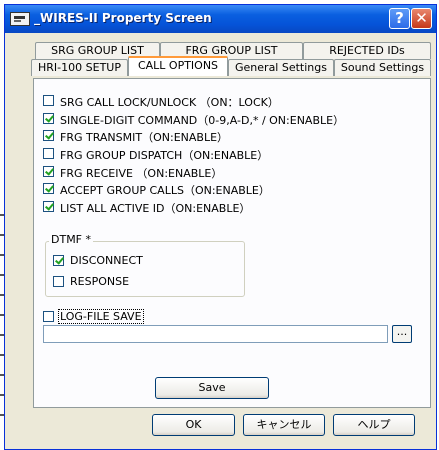  What do you see at coordinates (367, 50) in the screenshot?
I see `tab-rejected-ids: REJECTED IDs` at bounding box center [367, 50].